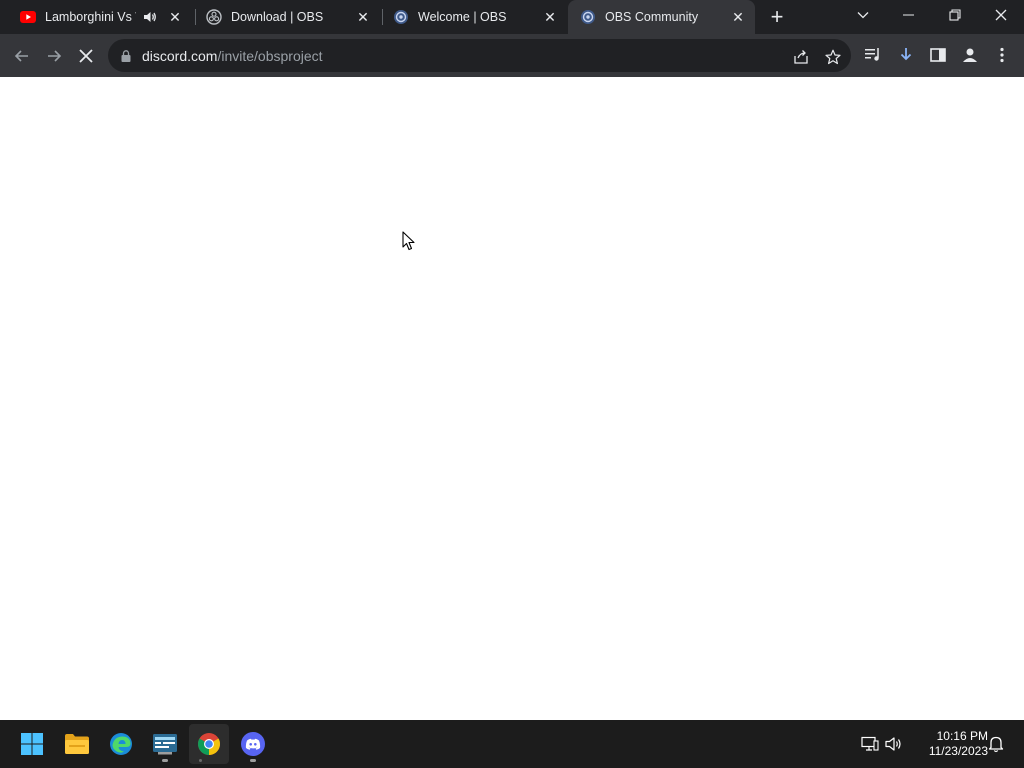  Describe the element at coordinates (938, 55) in the screenshot. I see `side-panel-icon` at that location.